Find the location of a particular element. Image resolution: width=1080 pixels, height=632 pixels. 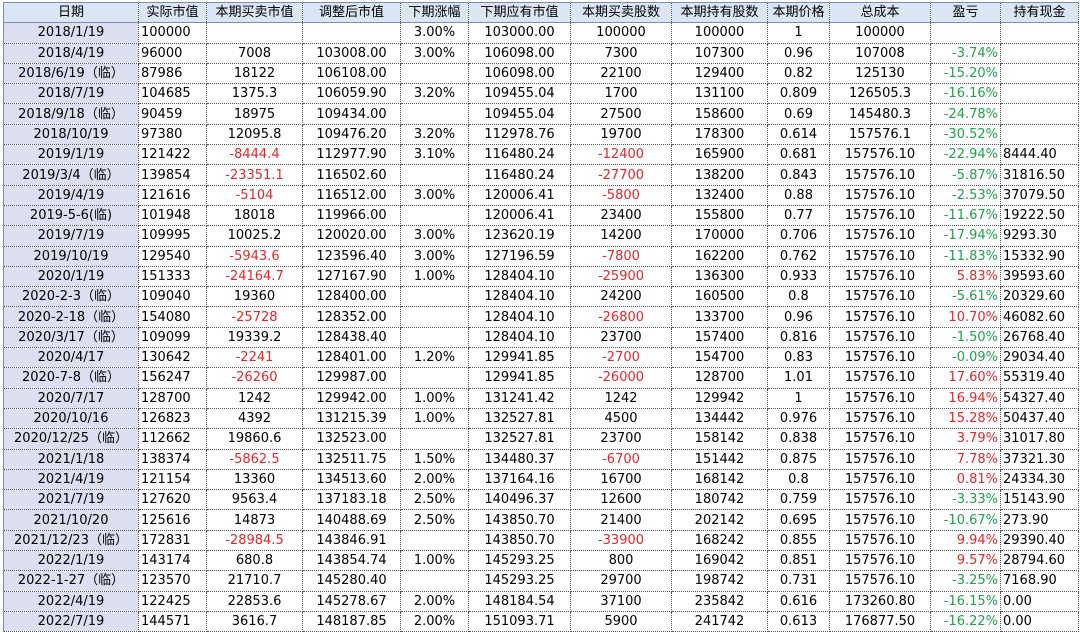

cell-price: 0.614 is located at coordinates (798, 135).